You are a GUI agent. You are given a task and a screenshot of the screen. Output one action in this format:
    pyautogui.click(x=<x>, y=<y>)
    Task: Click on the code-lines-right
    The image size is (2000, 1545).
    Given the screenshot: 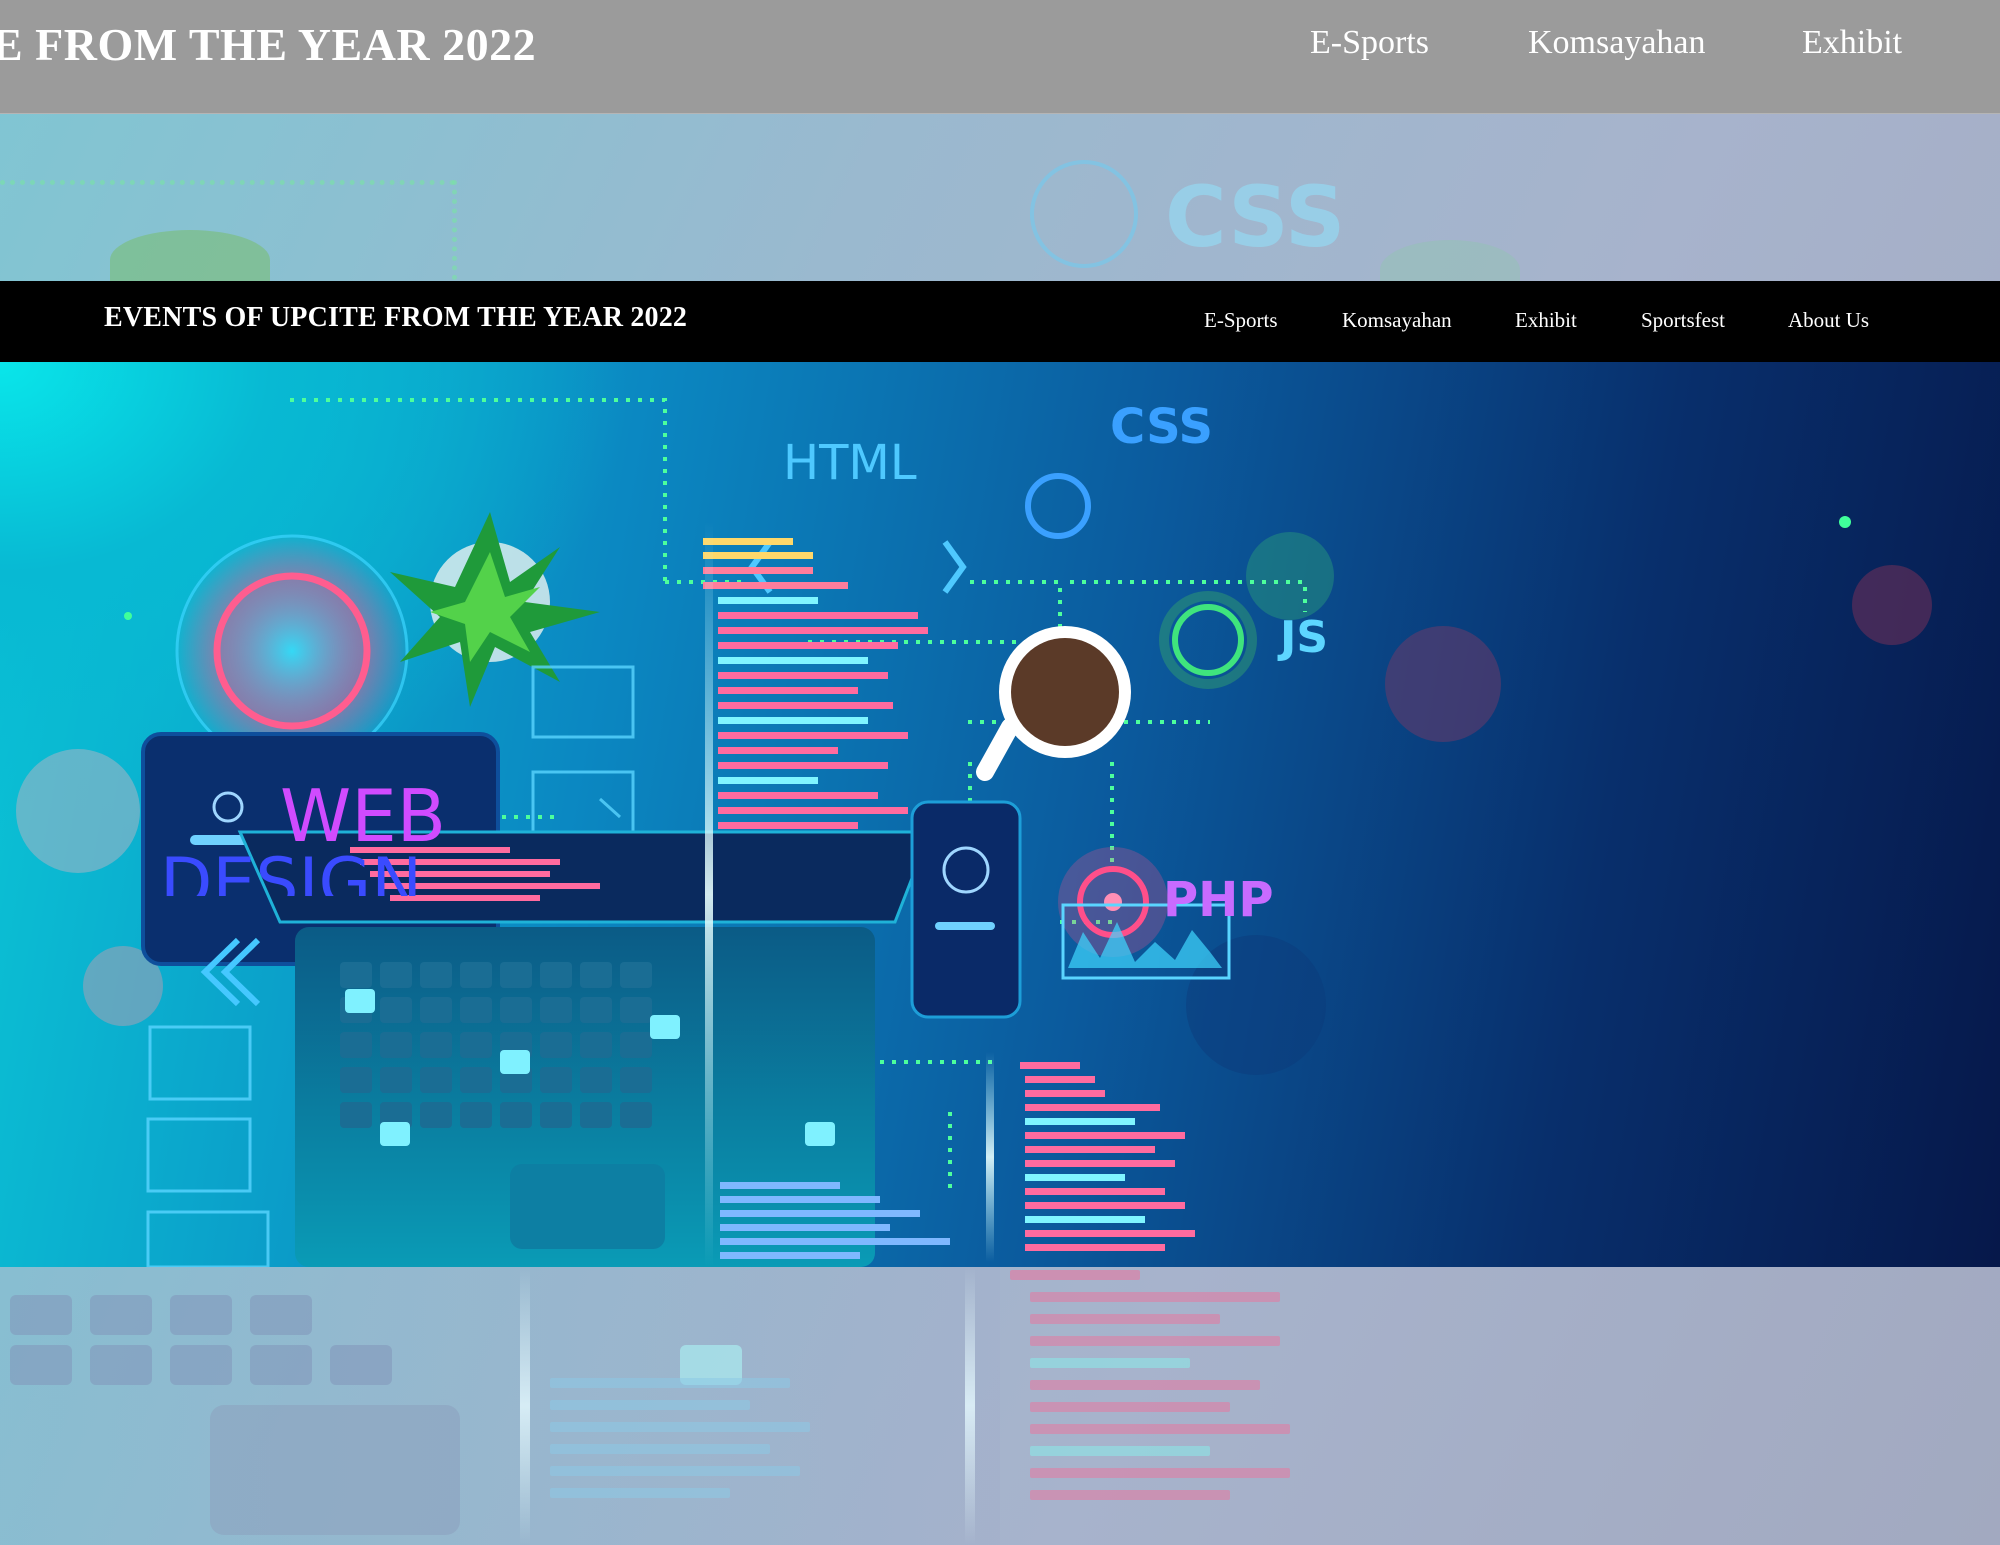 What is the action you would take?
    pyautogui.click(x=1107, y=1156)
    